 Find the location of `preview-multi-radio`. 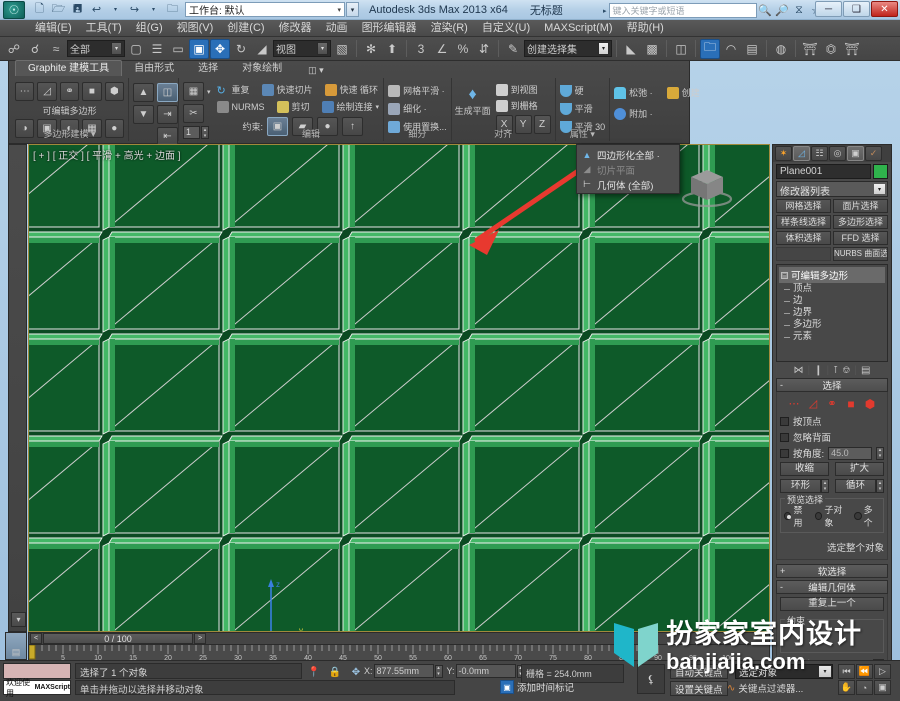

preview-multi-radio is located at coordinates (858, 516).